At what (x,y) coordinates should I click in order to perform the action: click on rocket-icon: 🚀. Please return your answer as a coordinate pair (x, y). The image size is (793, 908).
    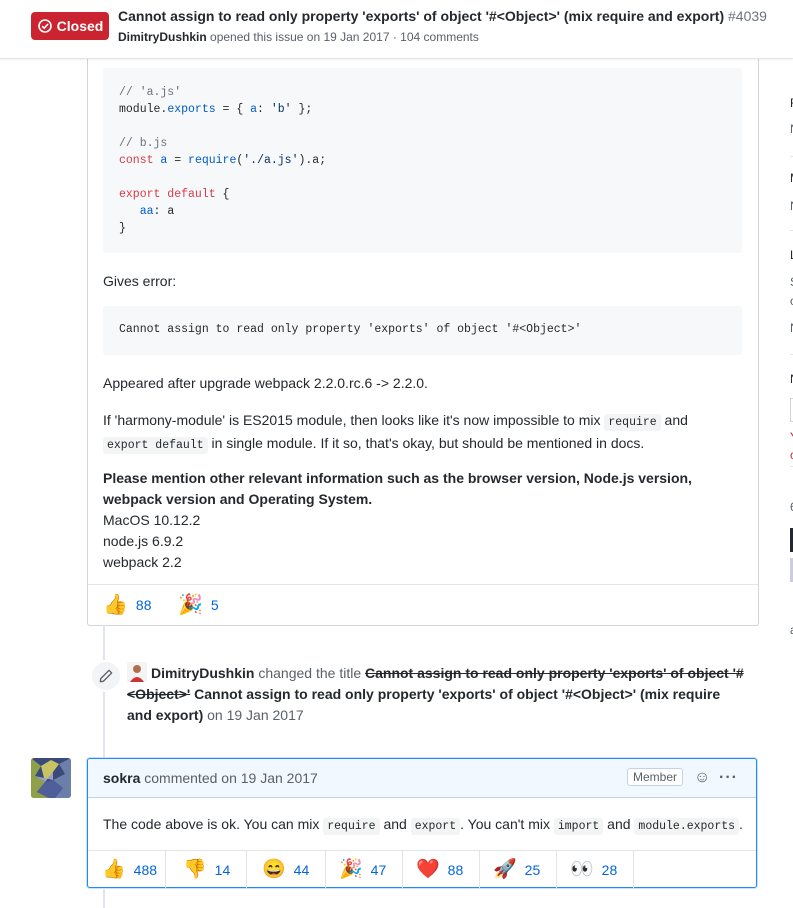
    Looking at the image, I should click on (505, 869).